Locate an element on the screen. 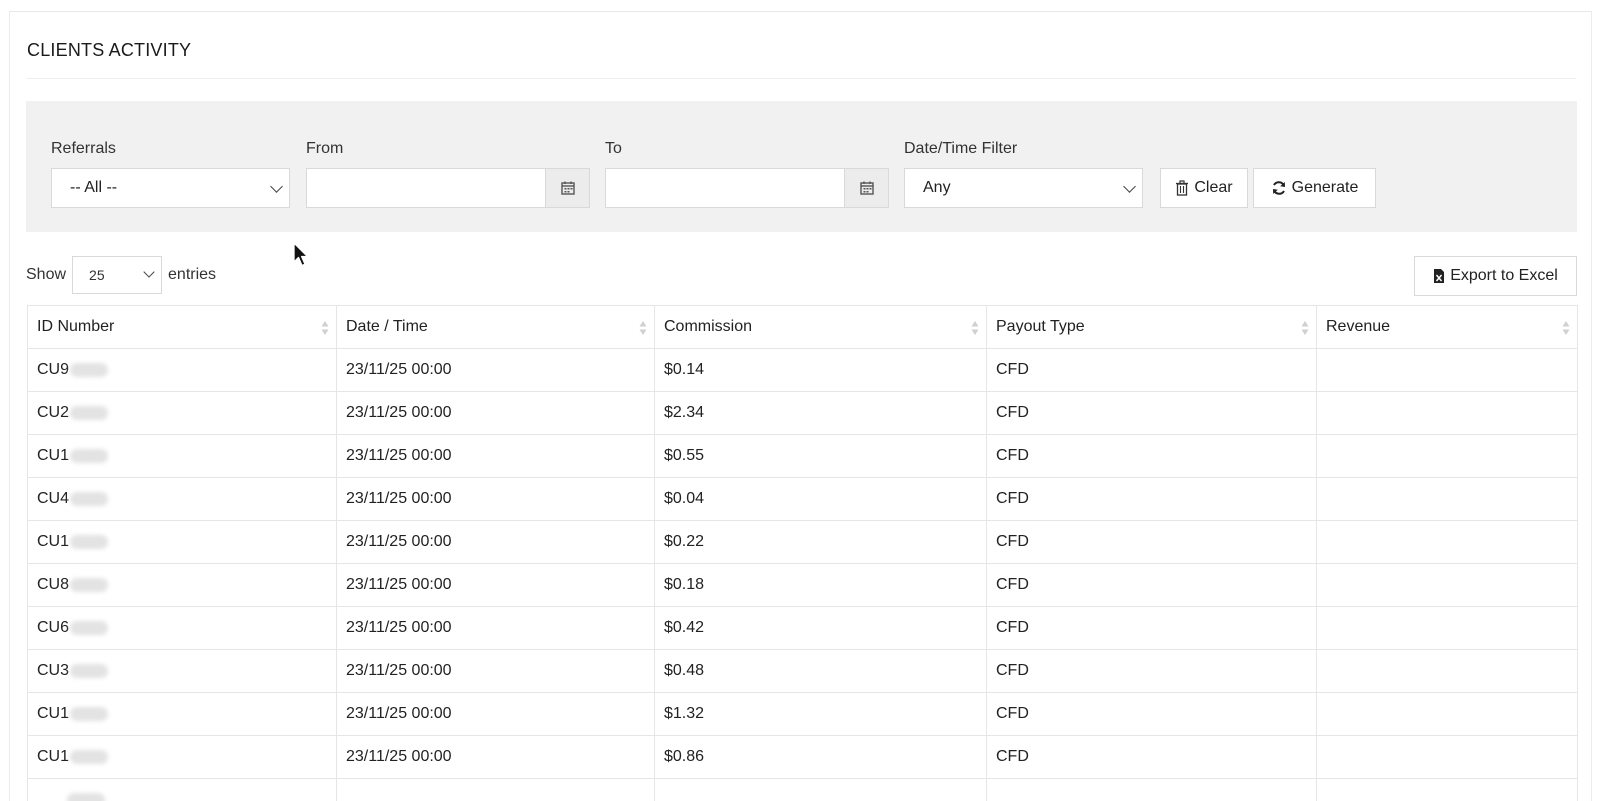 The width and height of the screenshot is (1600, 801). column-header-id-number: ID Number is located at coordinates (182, 327).